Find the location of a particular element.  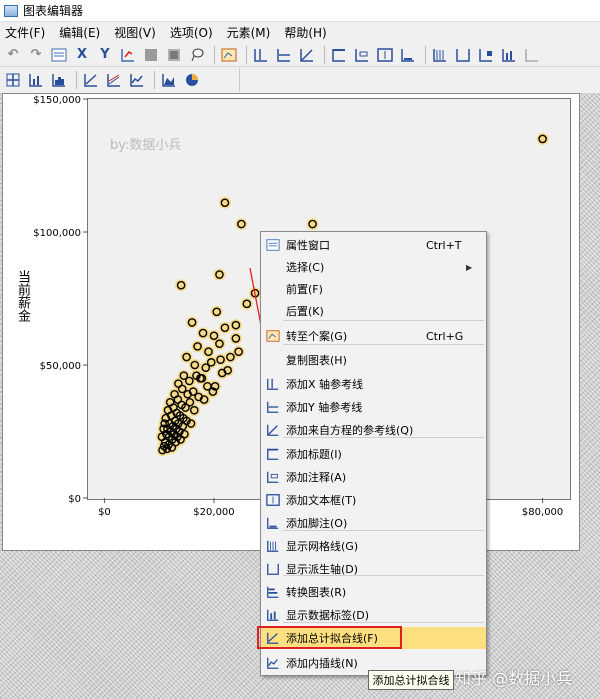

highlight-box is located at coordinates (329, 637).